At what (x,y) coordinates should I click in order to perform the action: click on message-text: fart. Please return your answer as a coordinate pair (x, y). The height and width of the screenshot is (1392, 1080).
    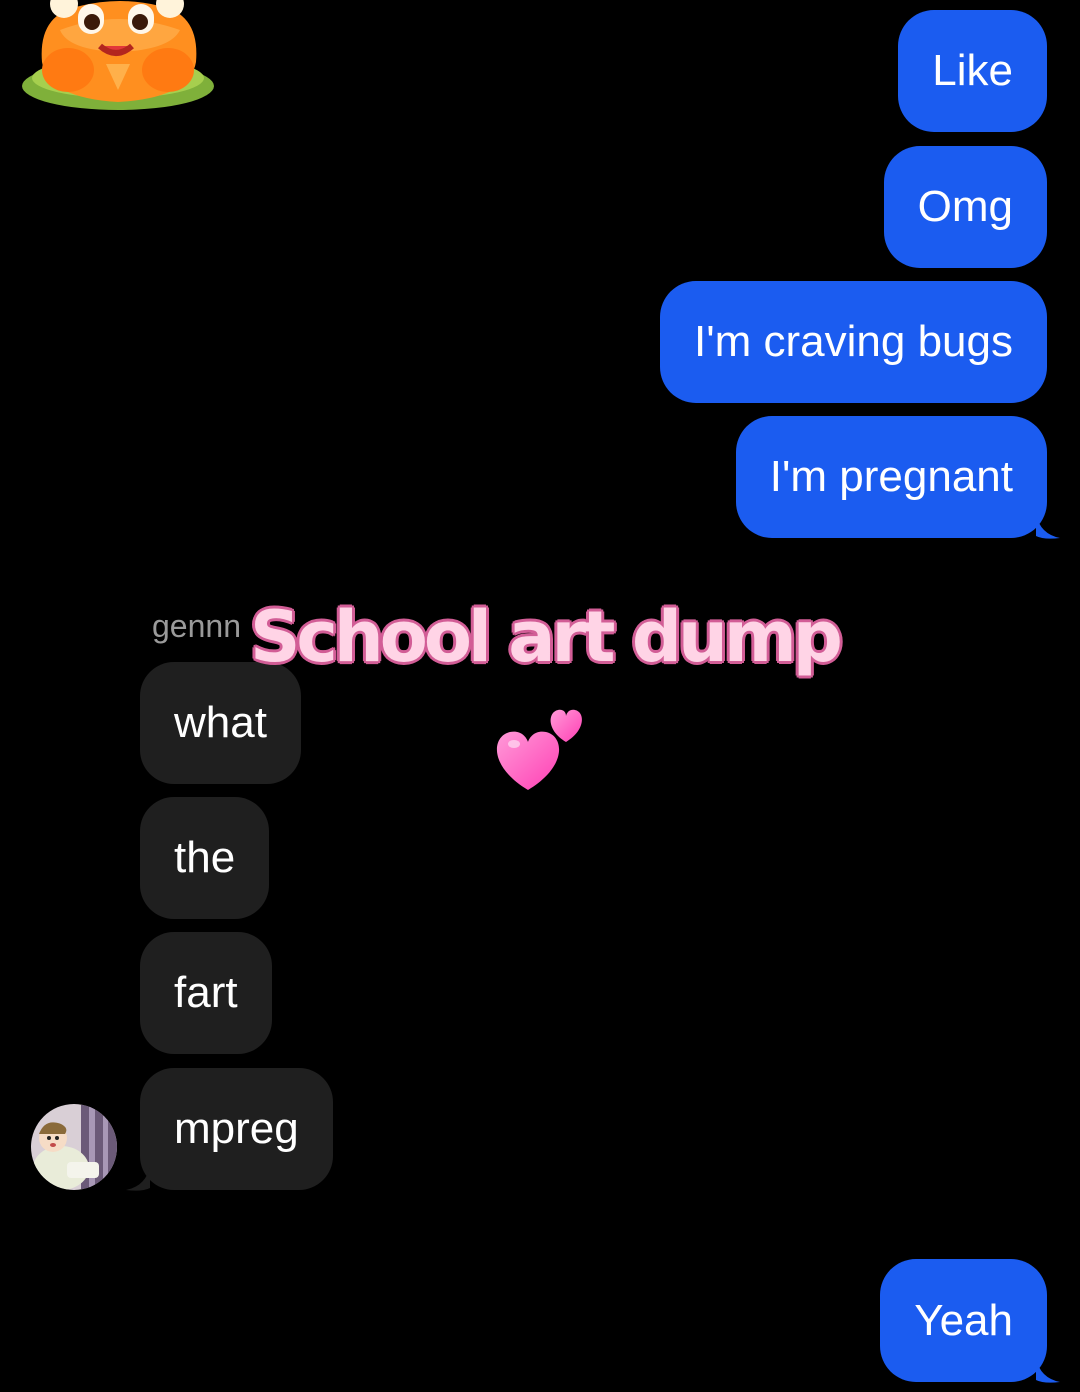
    Looking at the image, I should click on (206, 992).